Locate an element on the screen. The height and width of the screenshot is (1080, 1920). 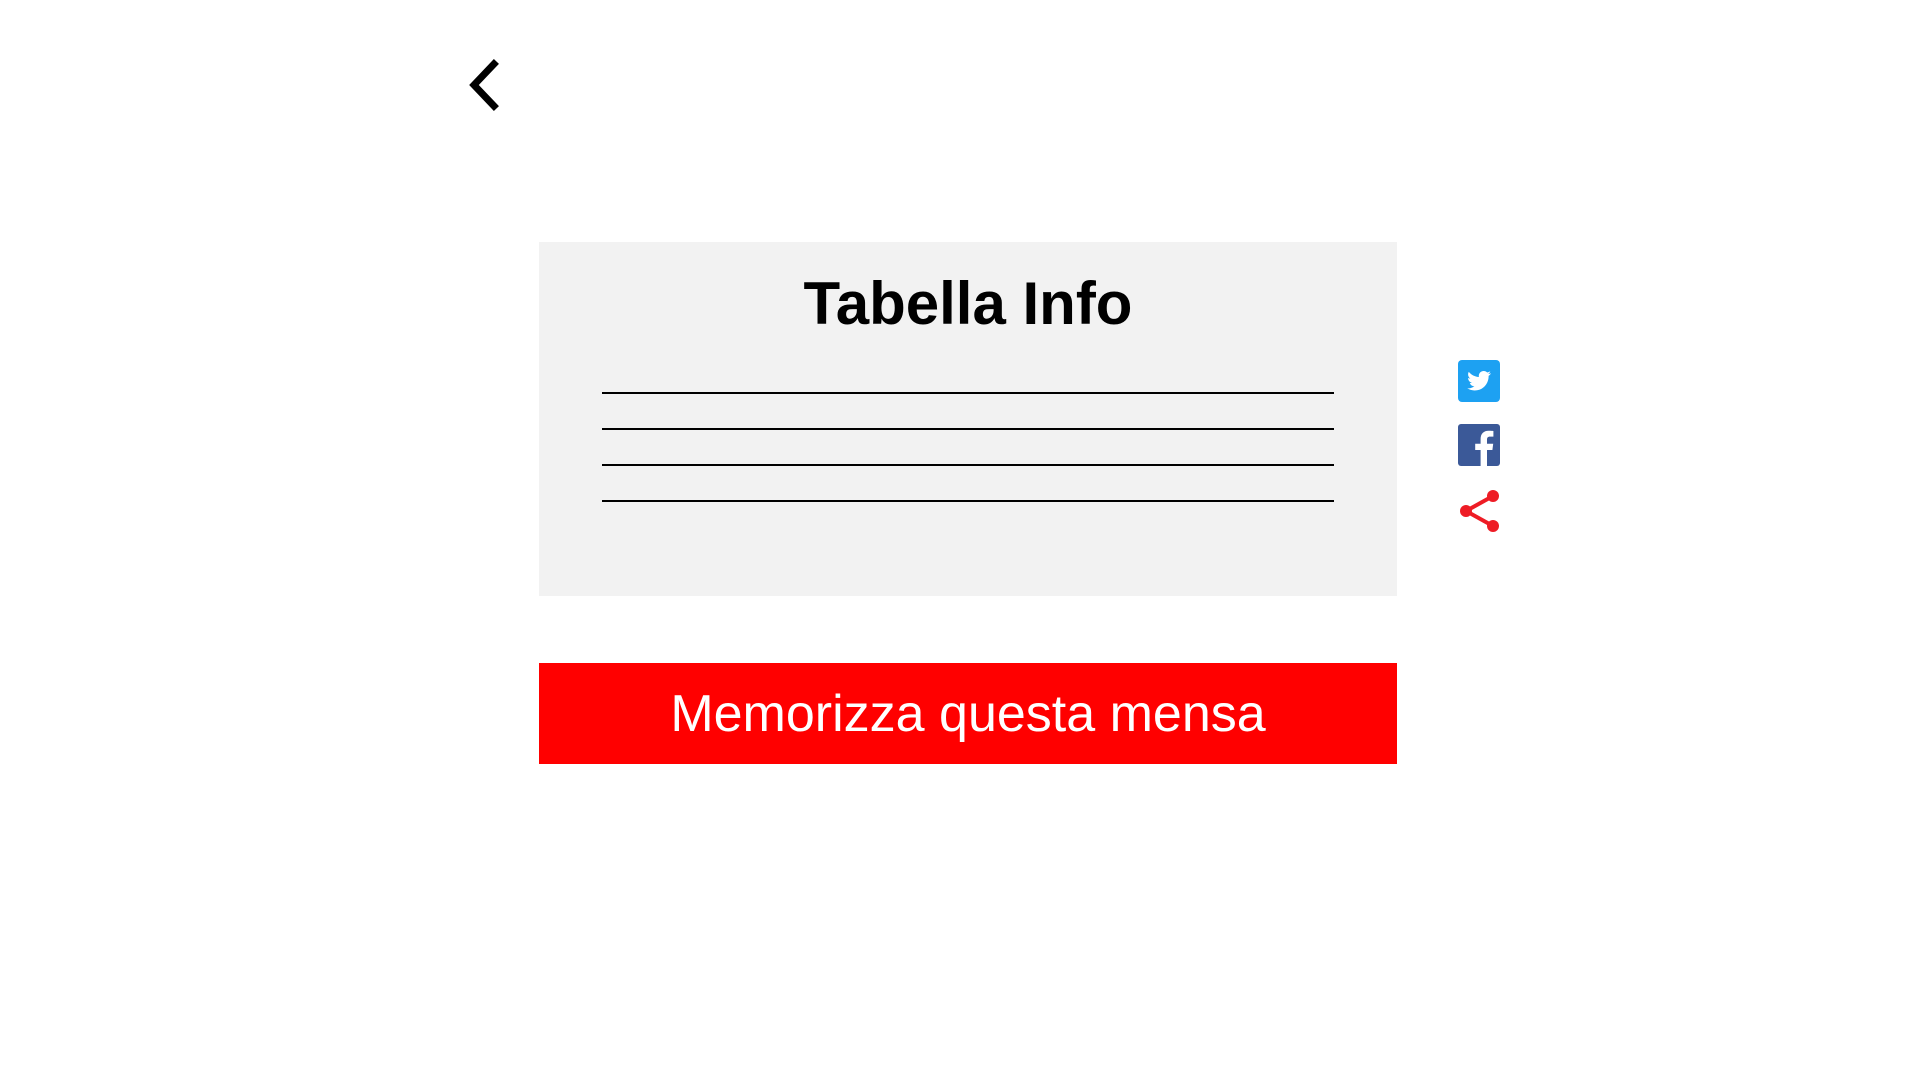
info-table-title: Tabella Info is located at coordinates (968, 303).